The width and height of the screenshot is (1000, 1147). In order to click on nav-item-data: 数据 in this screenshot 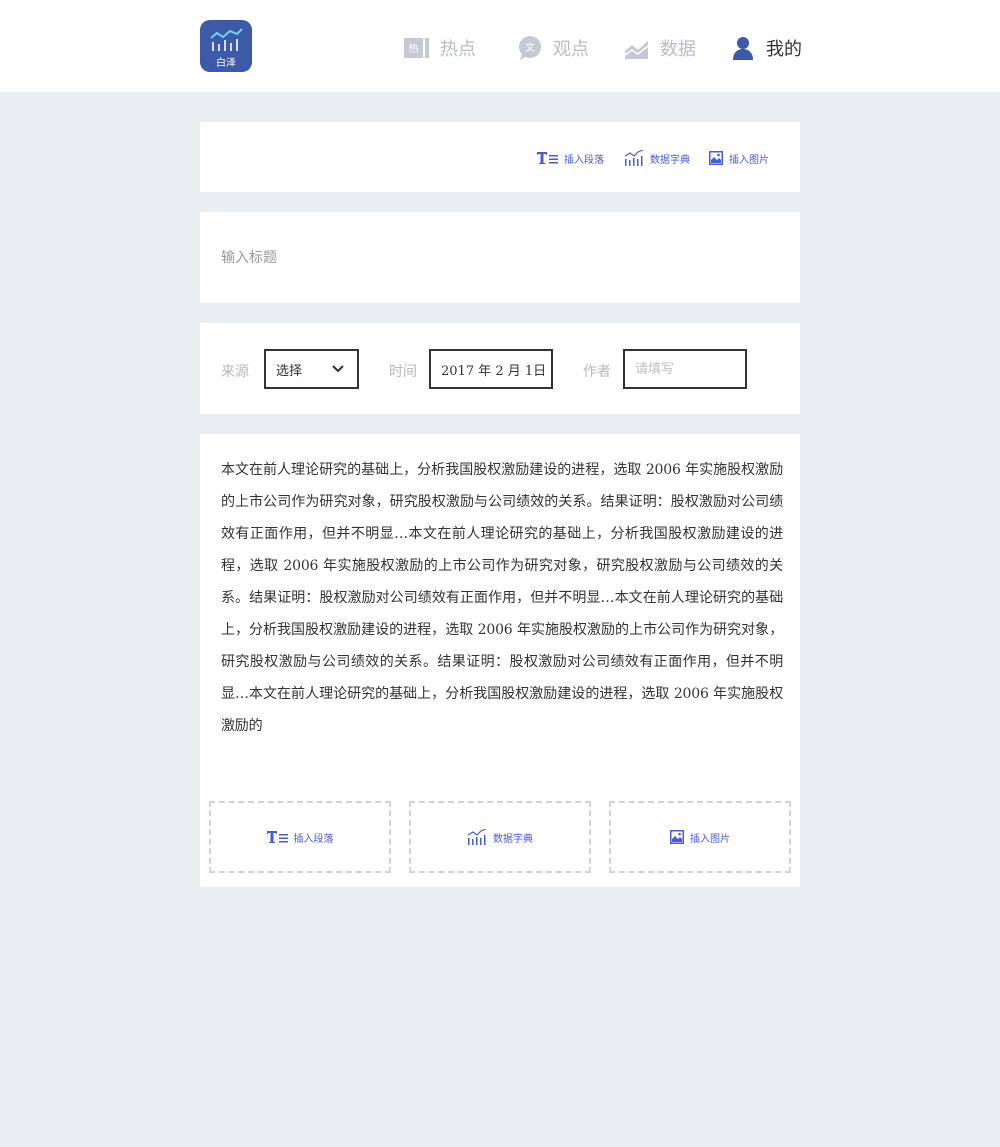, I will do `click(660, 48)`.